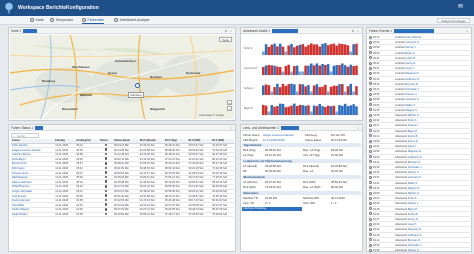 The image size is (474, 254). What do you see at coordinates (410, 47) in the screenshot?
I see `event-driver: Sehme J.` at bounding box center [410, 47].